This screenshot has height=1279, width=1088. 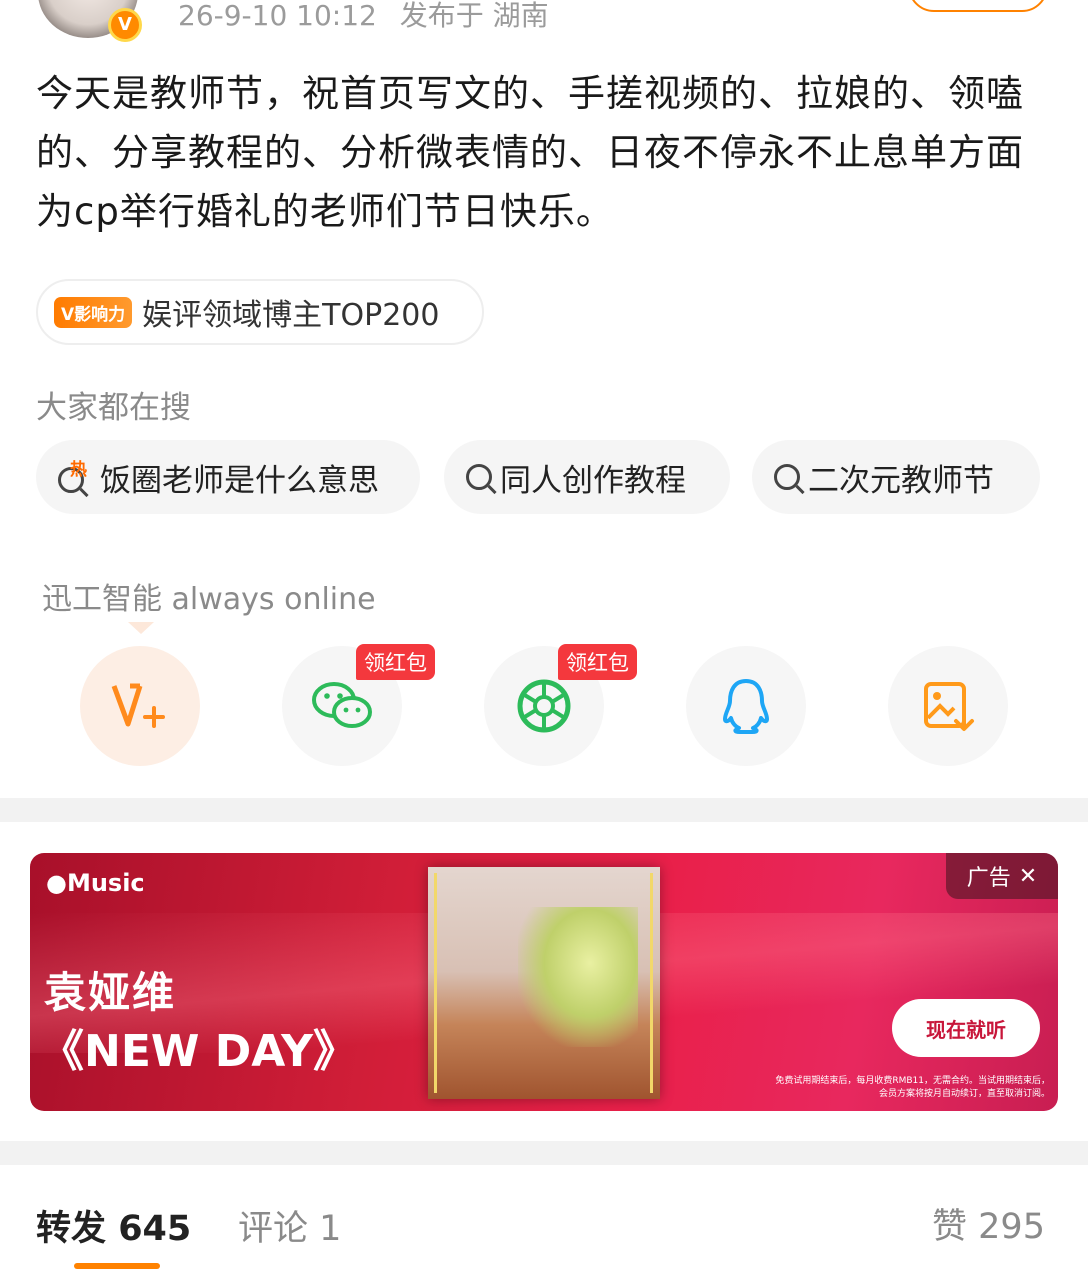 What do you see at coordinates (56, 883) in the screenshot?
I see `apple-icon: ●` at bounding box center [56, 883].